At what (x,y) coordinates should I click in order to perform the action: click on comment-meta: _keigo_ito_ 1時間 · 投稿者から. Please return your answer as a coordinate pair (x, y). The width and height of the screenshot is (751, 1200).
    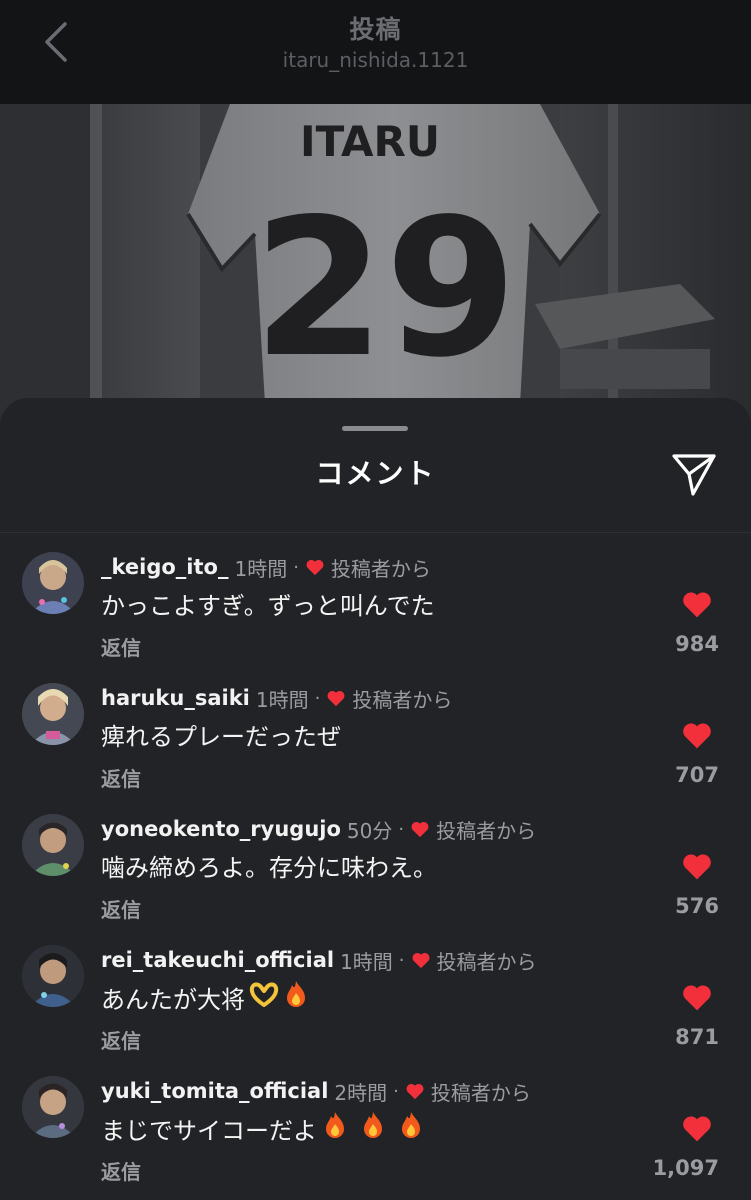
    Looking at the image, I should click on (266, 567).